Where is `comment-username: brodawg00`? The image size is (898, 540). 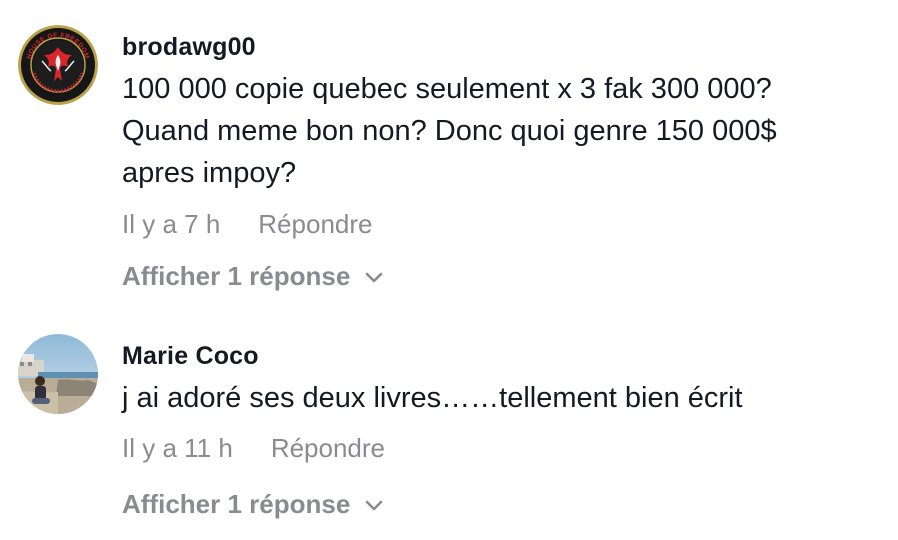
comment-username: brodawg00 is located at coordinates (189, 47).